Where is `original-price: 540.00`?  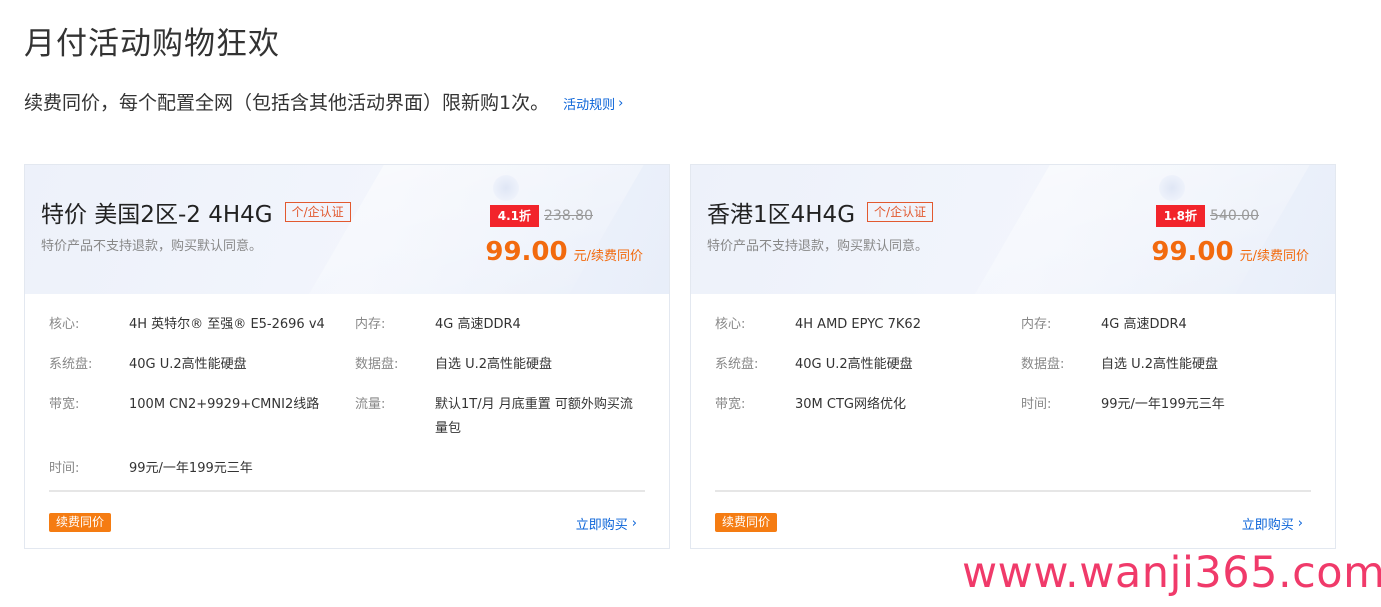 original-price: 540.00 is located at coordinates (1234, 216).